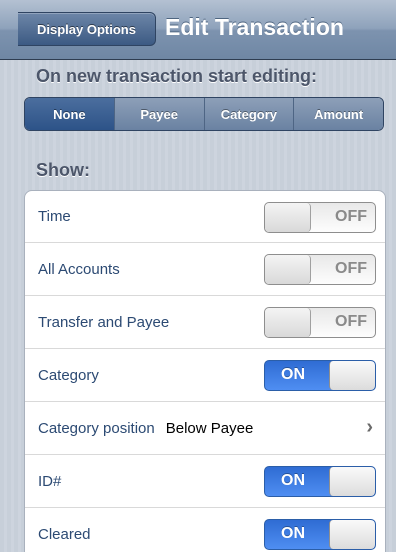  What do you see at coordinates (54, 216) in the screenshot?
I see `row-label: Time` at bounding box center [54, 216].